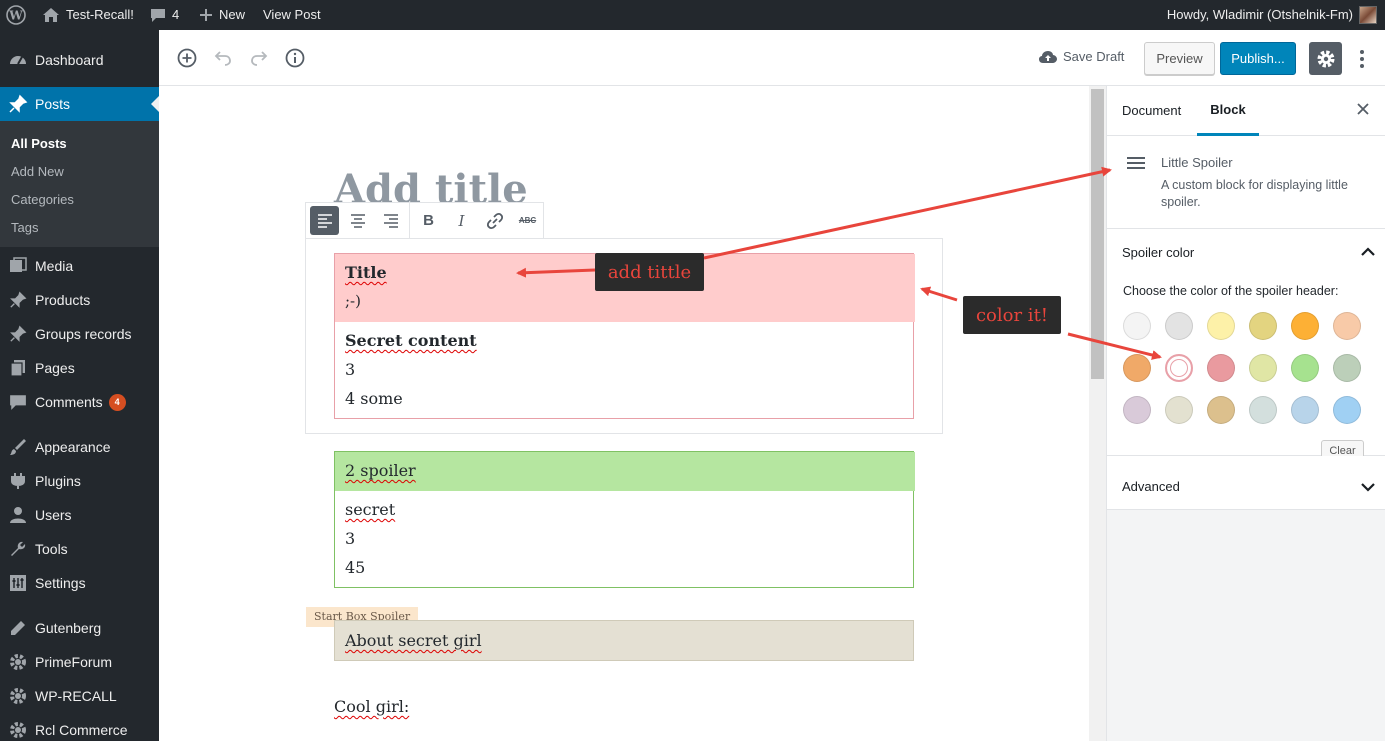 This screenshot has height=747, width=1385. Describe the element at coordinates (206, 15) in the screenshot. I see `plus-icon` at that location.